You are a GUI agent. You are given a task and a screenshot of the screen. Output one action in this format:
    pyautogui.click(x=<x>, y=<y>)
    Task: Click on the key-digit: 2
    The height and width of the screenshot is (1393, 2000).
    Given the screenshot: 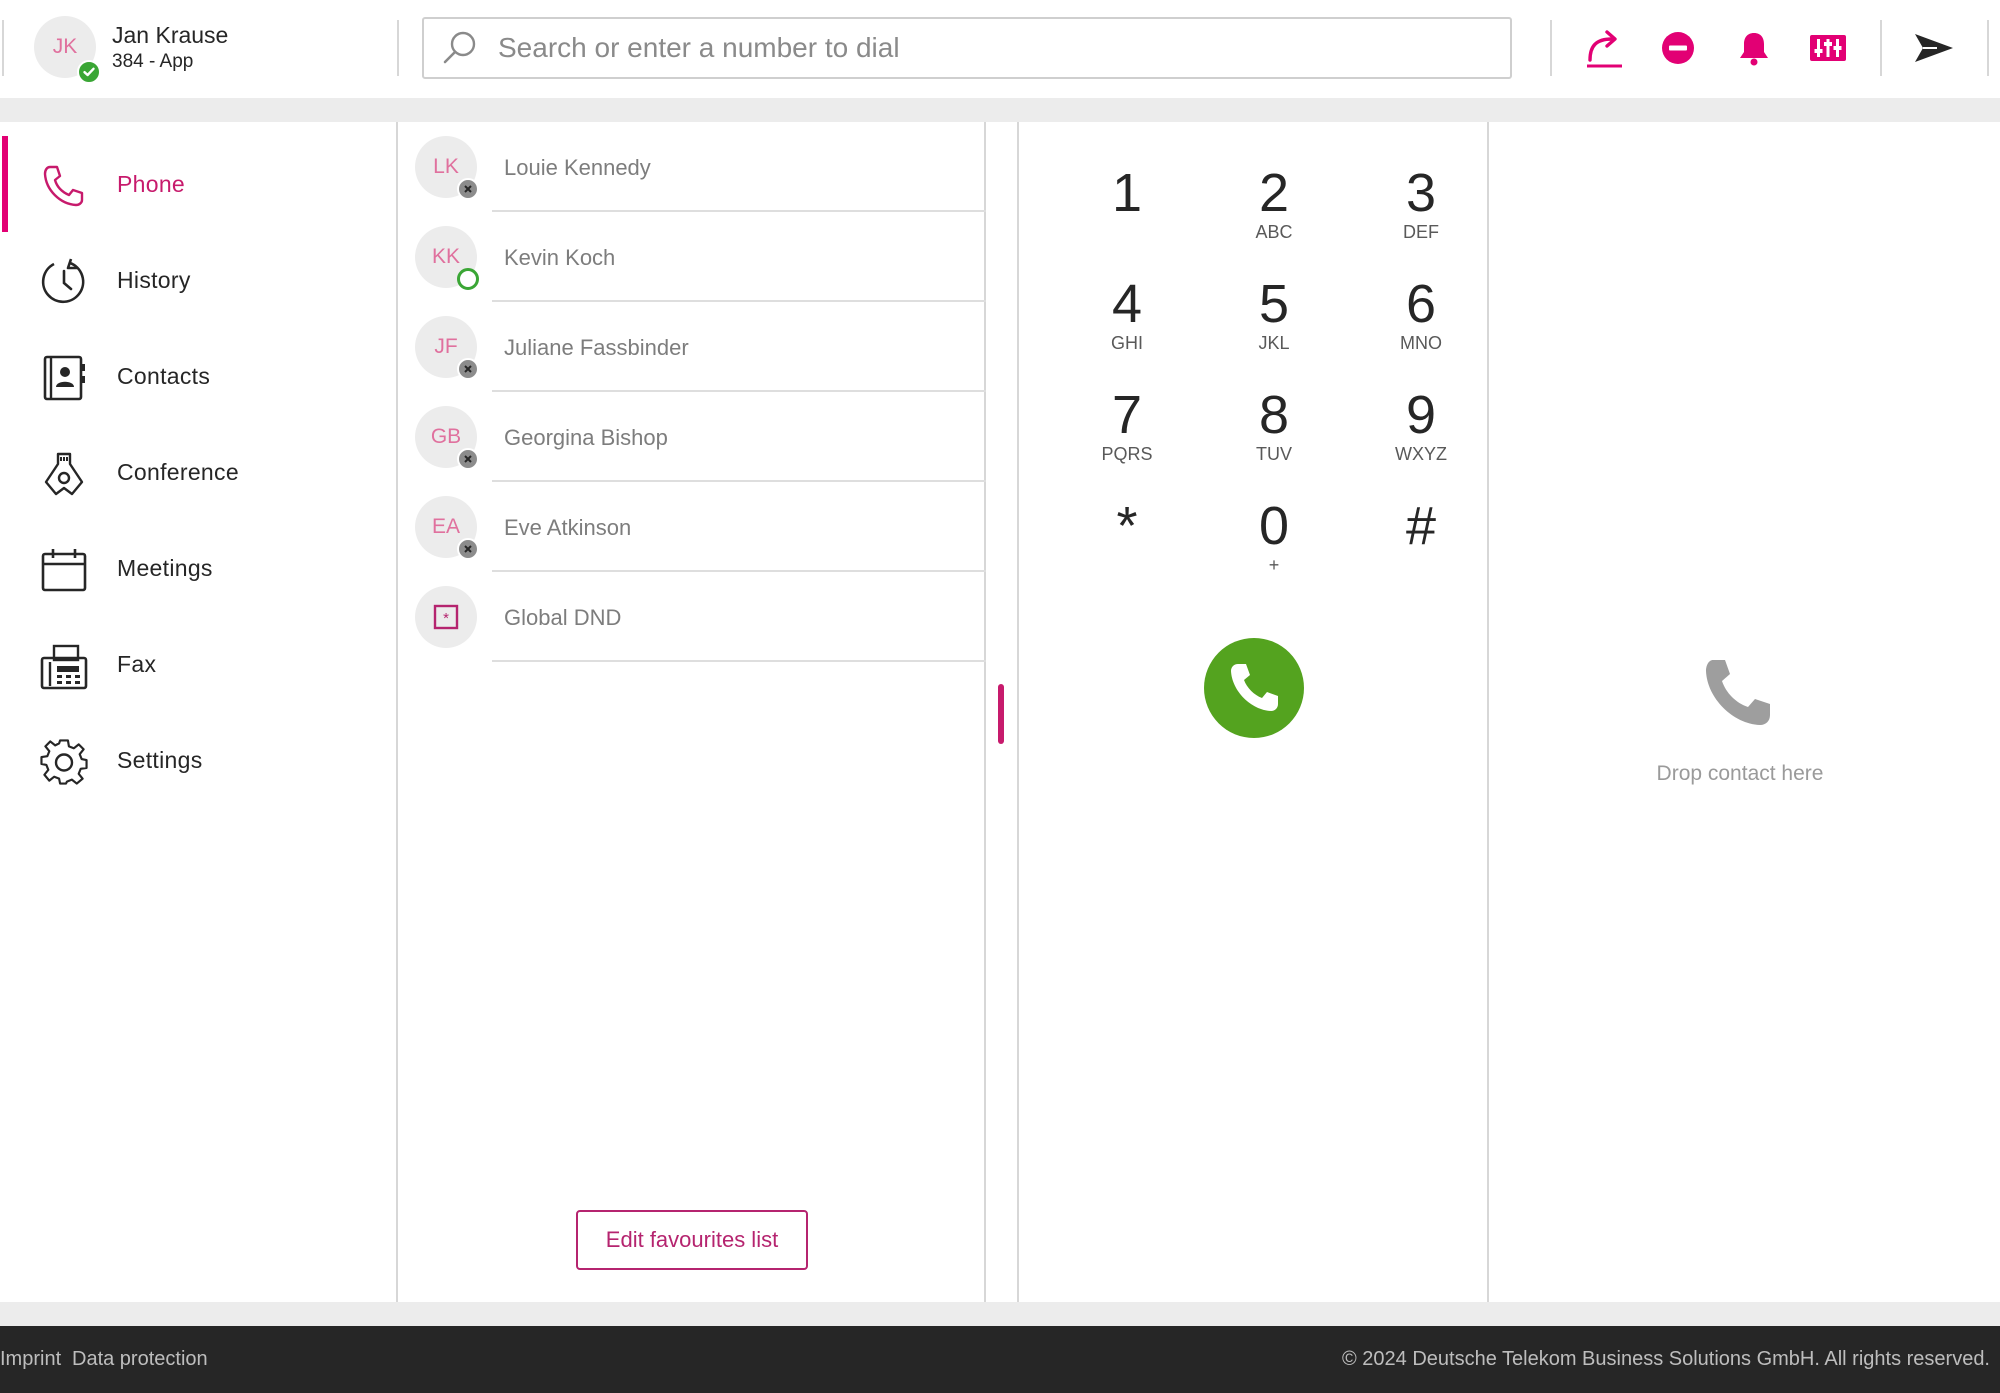 What is the action you would take?
    pyautogui.click(x=1274, y=193)
    